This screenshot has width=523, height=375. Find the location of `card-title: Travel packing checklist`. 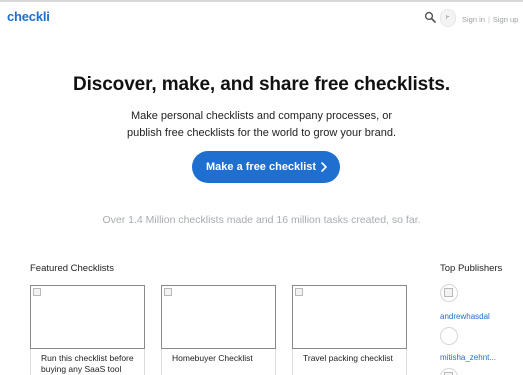

card-title: Travel packing checklist is located at coordinates (349, 358).